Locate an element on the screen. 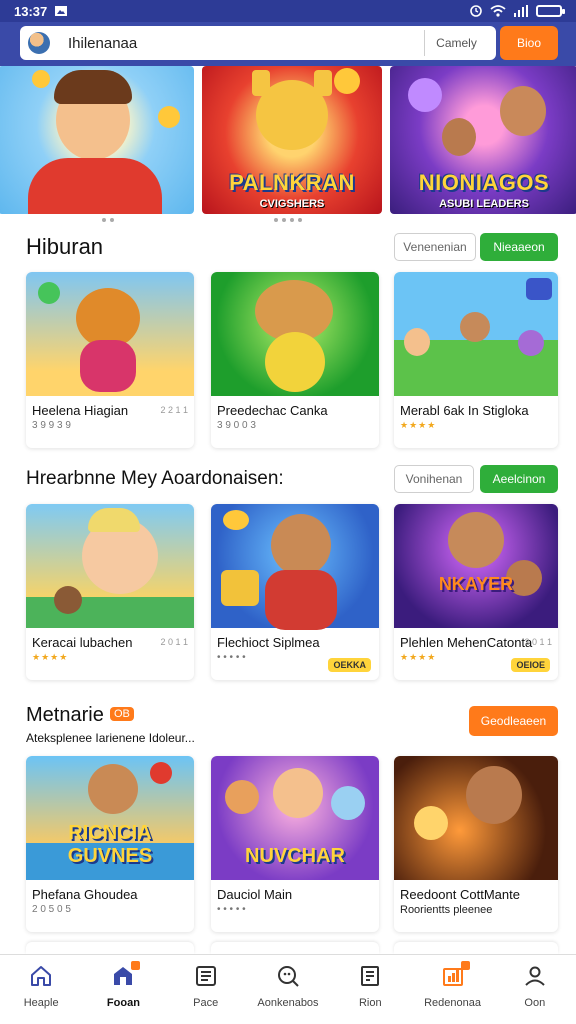 This screenshot has width=576, height=1024. nav-item-store: Fooan is located at coordinates (123, 989).